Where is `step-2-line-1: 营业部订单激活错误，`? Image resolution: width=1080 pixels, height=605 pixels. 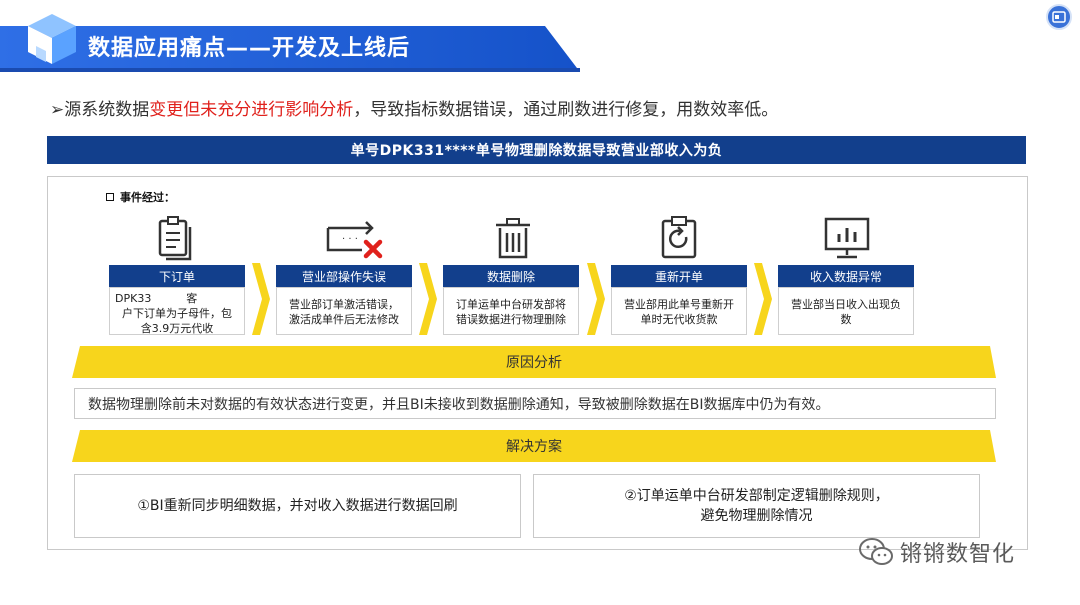
step-2-line-1: 营业部订单激活错误， is located at coordinates (344, 304).